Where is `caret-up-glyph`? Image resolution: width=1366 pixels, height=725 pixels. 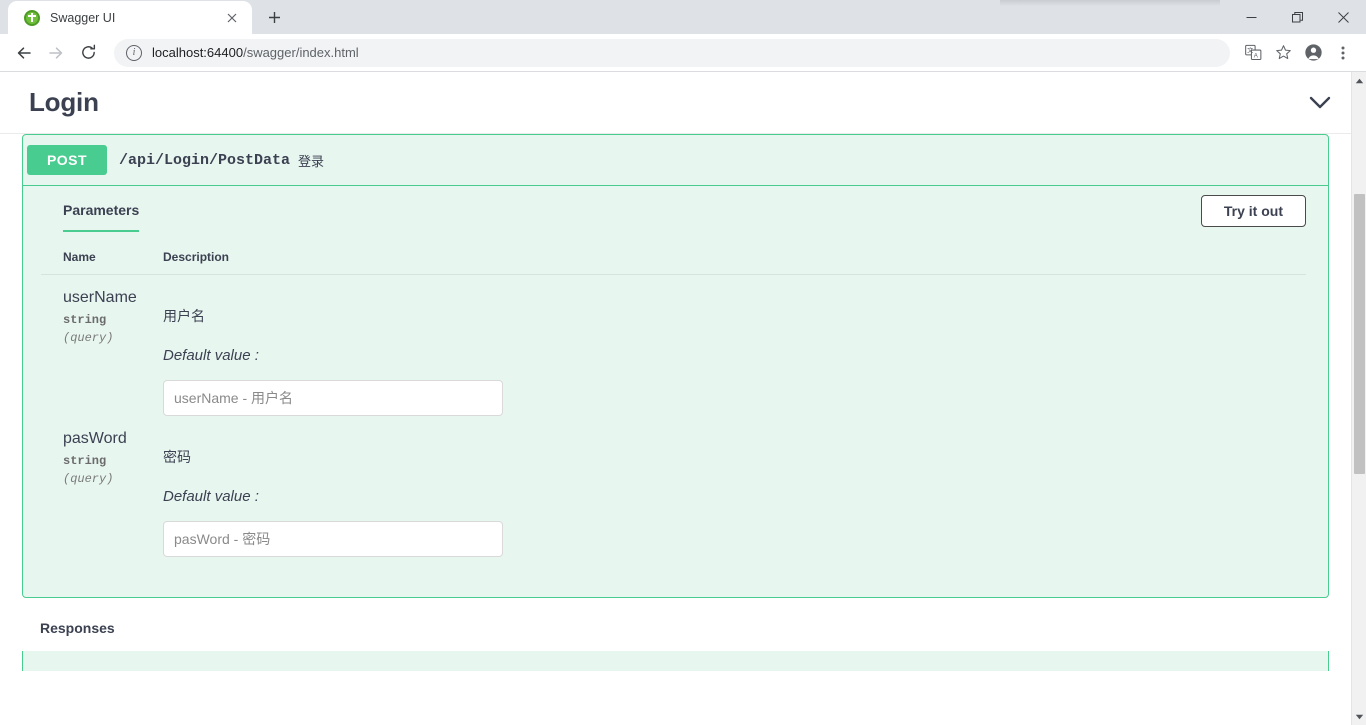
caret-up-glyph is located at coordinates (1359, 80).